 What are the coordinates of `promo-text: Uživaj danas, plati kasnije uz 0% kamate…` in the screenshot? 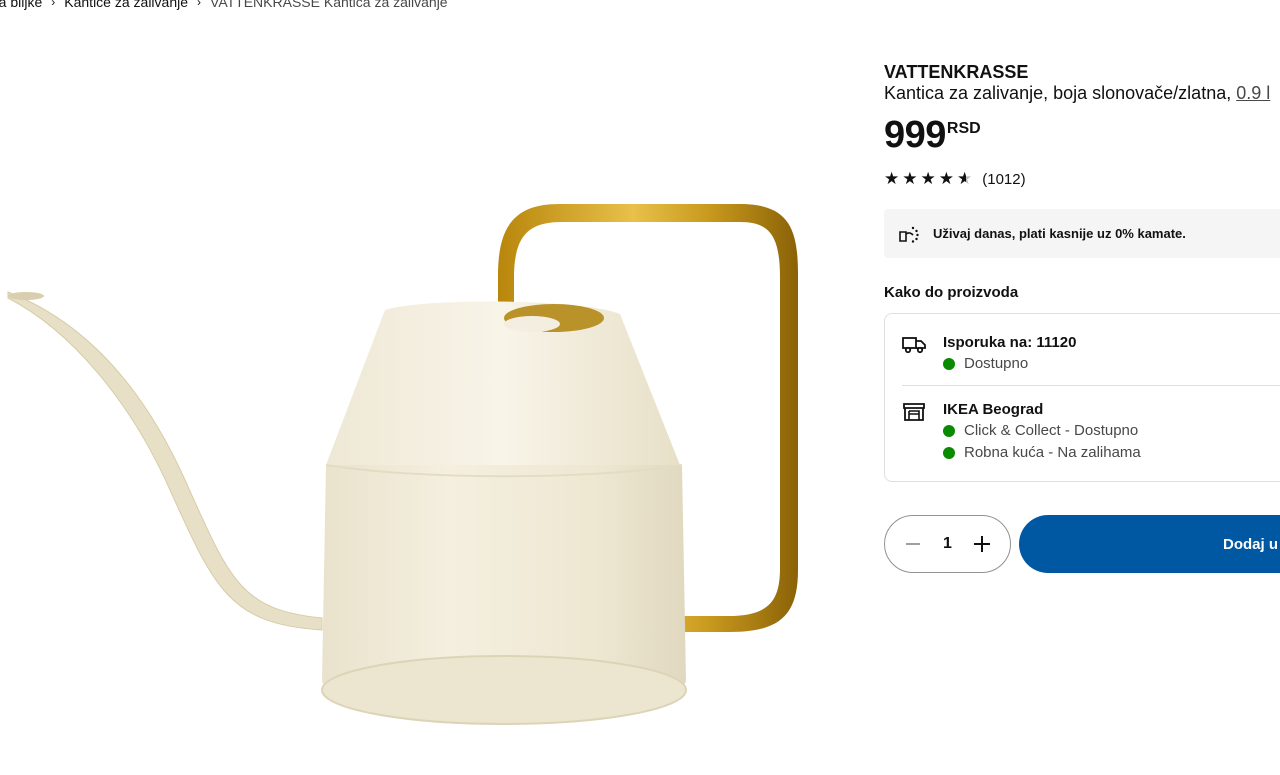 It's located at (1059, 233).